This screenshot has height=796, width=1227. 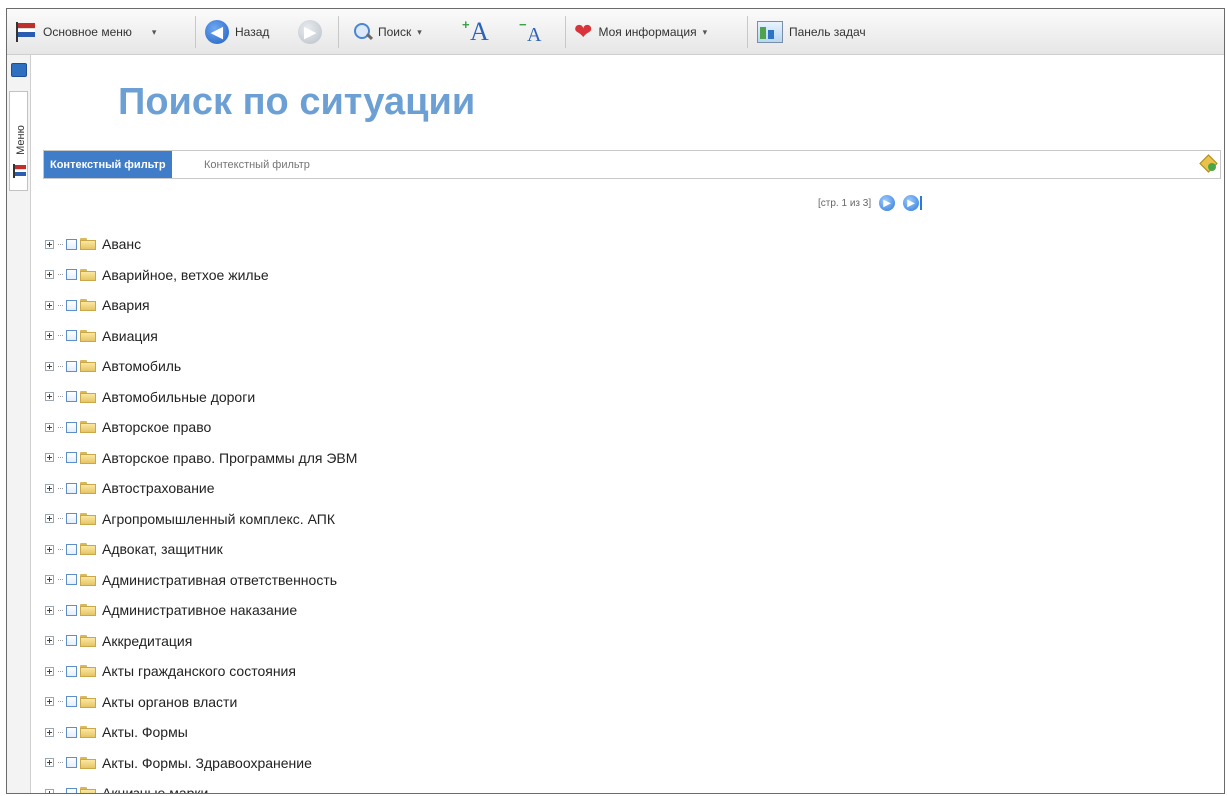 What do you see at coordinates (530, 31) in the screenshot?
I see `font-decrease-icon: − A` at bounding box center [530, 31].